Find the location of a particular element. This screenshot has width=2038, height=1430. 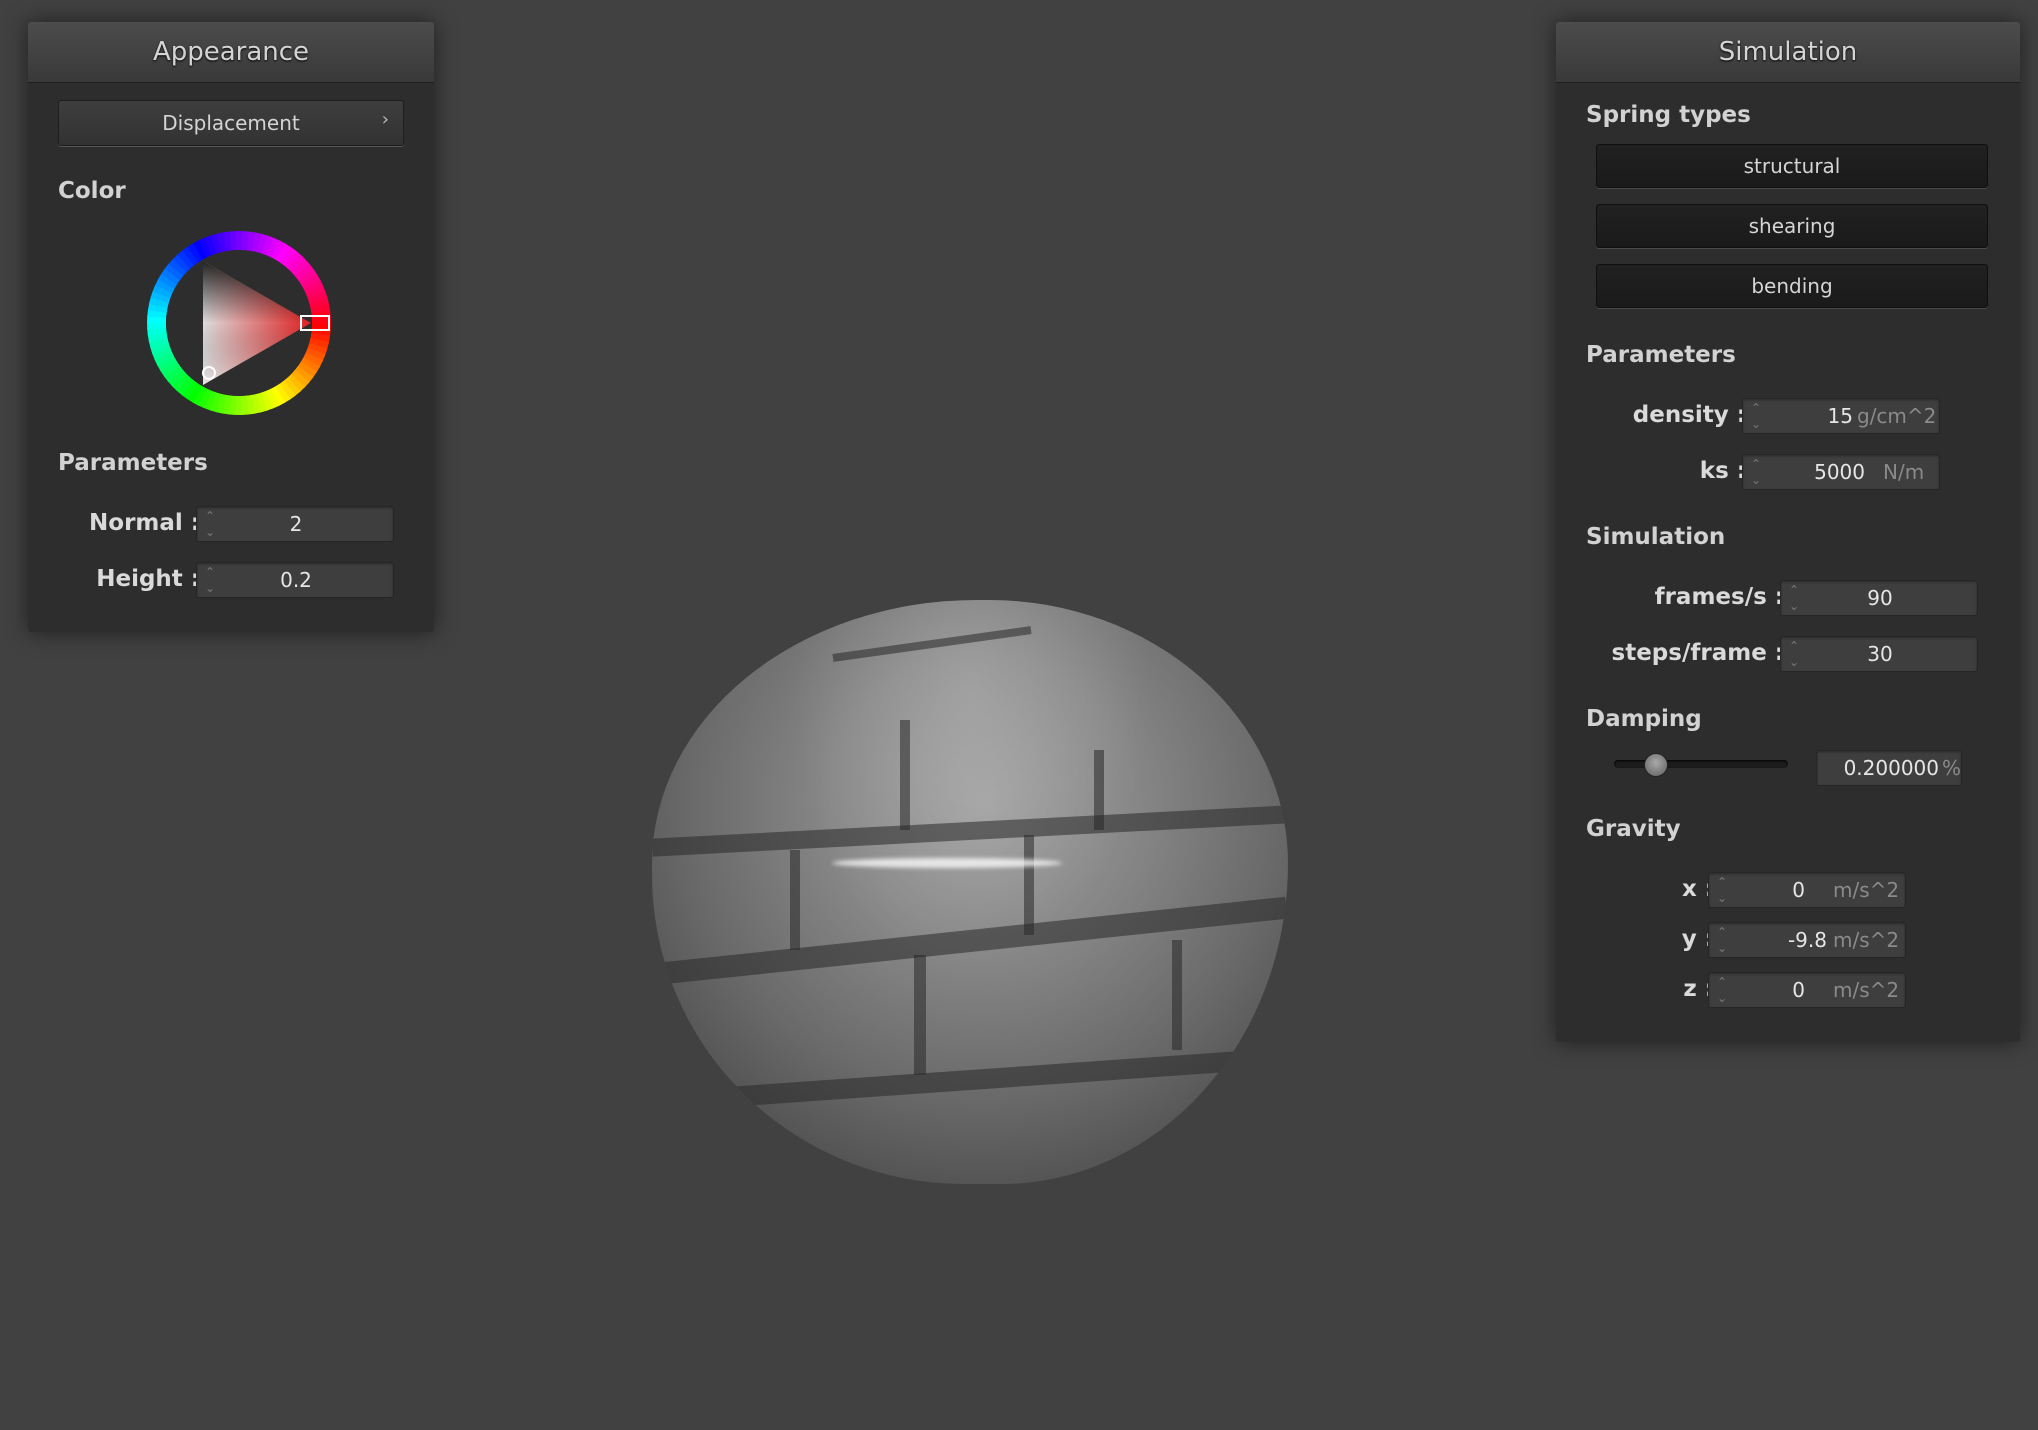

normal-value: 2 is located at coordinates (296, 524).